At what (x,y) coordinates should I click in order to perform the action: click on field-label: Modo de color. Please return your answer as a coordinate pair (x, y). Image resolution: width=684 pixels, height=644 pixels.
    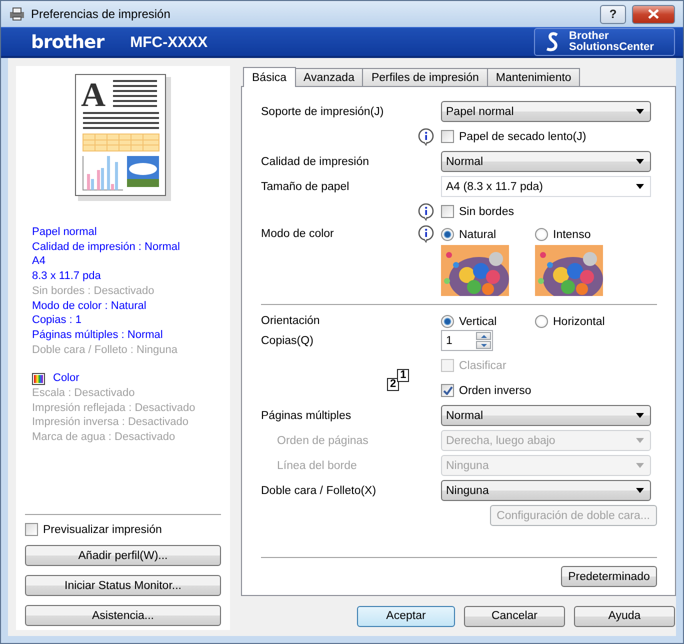
    Looking at the image, I should click on (297, 234).